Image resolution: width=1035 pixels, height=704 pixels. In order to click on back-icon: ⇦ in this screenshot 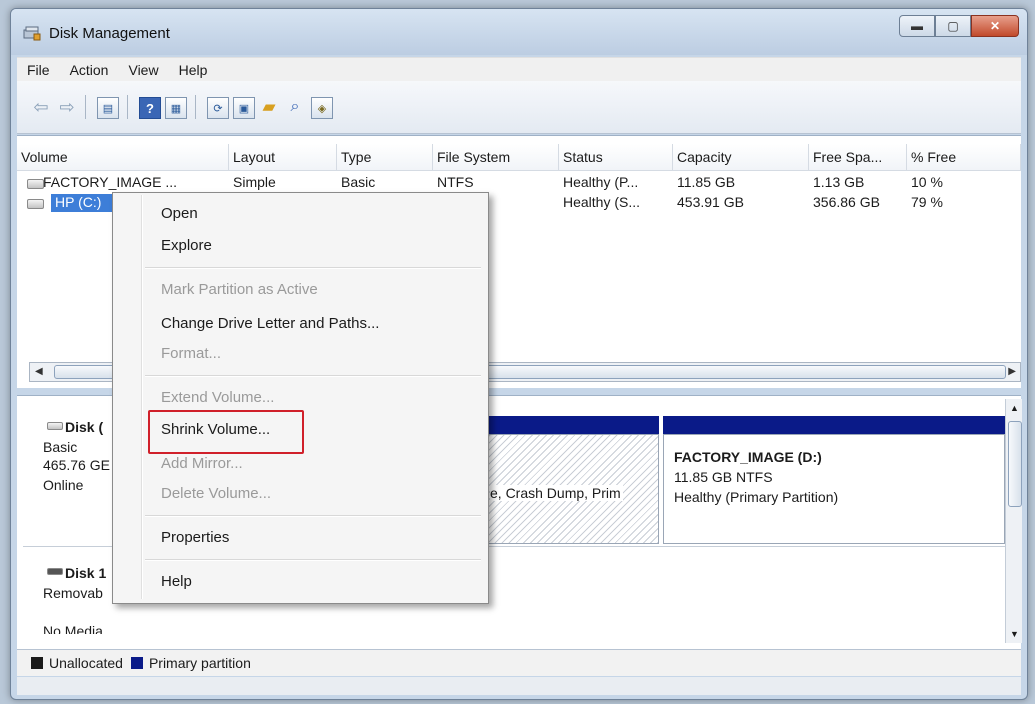, I will do `click(41, 107)`.